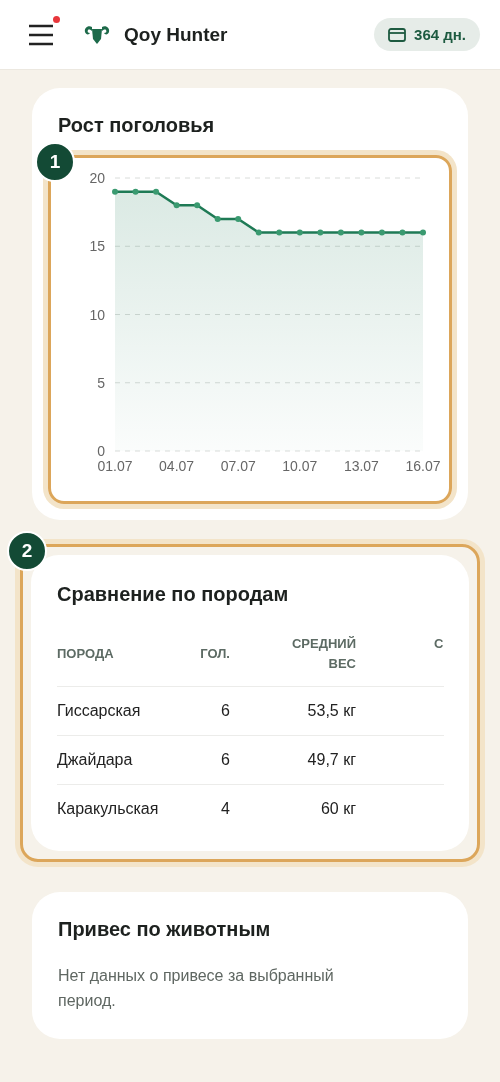  Describe the element at coordinates (331, 759) in the screenshot. I see `table-cell: 49,7 кг` at that location.